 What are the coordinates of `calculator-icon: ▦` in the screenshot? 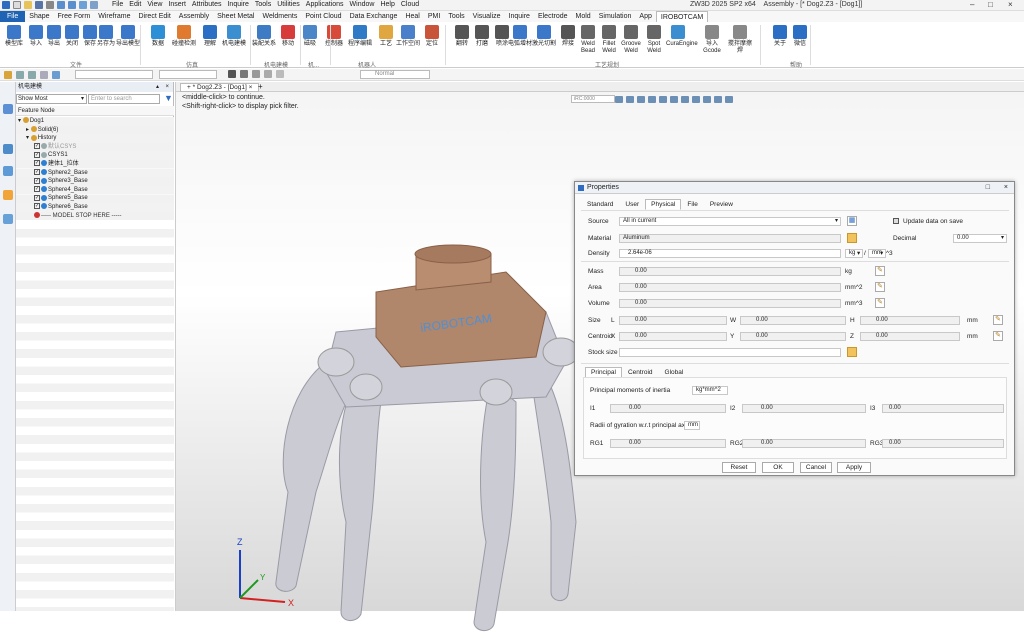 It's located at (852, 221).